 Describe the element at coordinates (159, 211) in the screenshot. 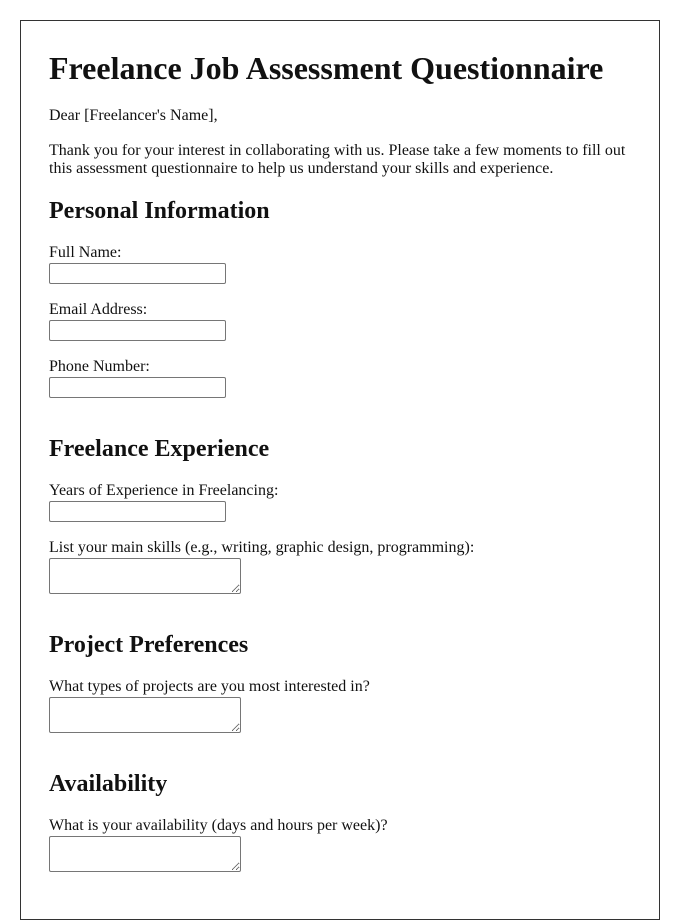

I see `section-heading-personal-information: Personal Information` at that location.